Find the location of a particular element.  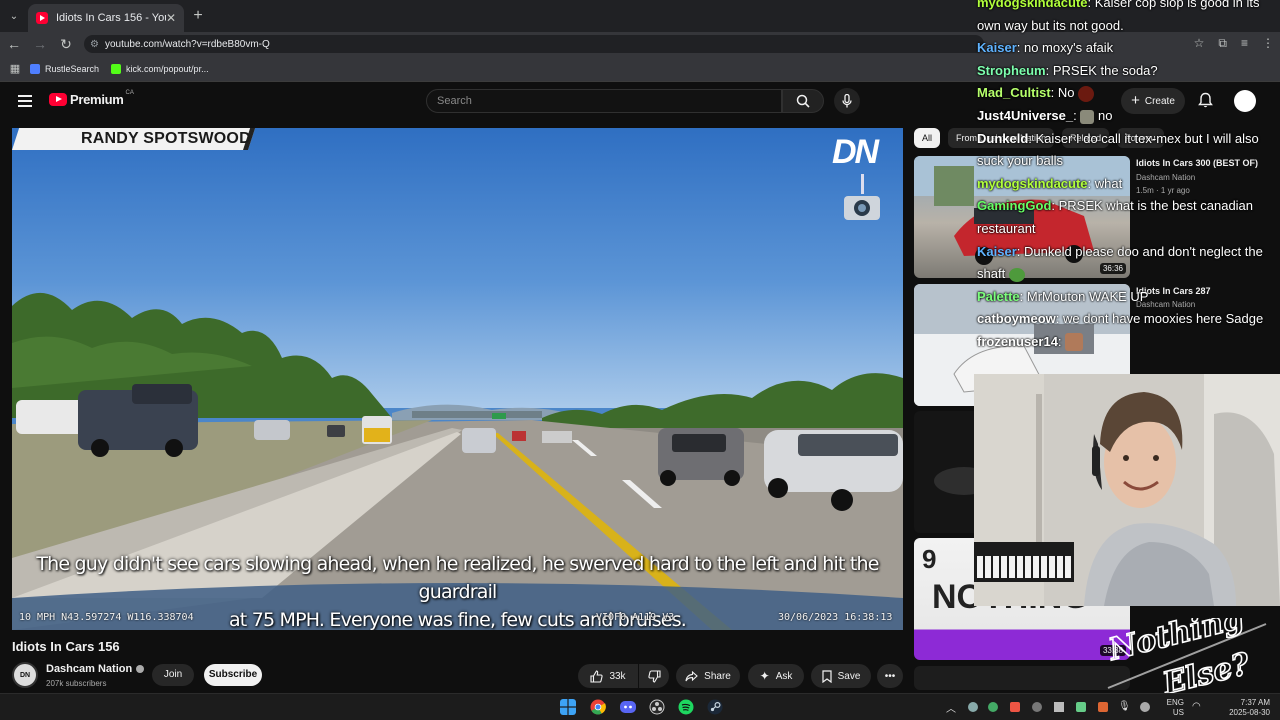

rec-thumbnail is located at coordinates (1022, 678).